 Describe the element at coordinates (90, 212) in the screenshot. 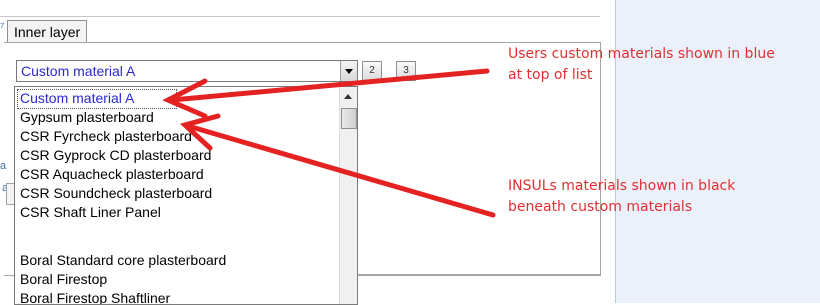

I see `list-item: CSR Shaft Liner Panel` at that location.